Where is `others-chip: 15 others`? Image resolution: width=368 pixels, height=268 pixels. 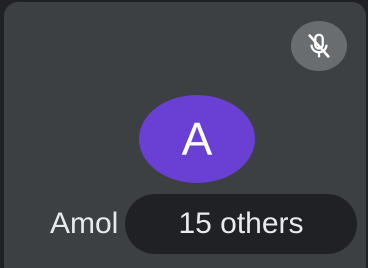
others-chip: 15 others is located at coordinates (241, 224).